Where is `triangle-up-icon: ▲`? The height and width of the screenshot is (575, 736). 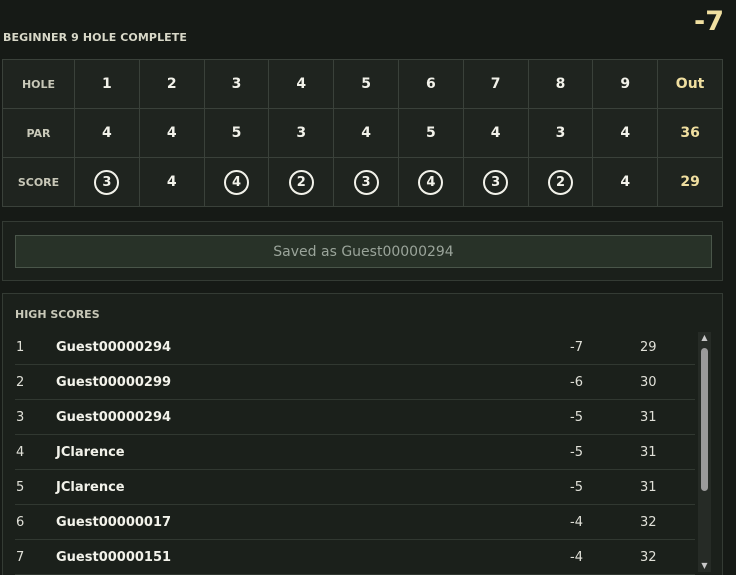 triangle-up-icon: ▲ is located at coordinates (704, 338).